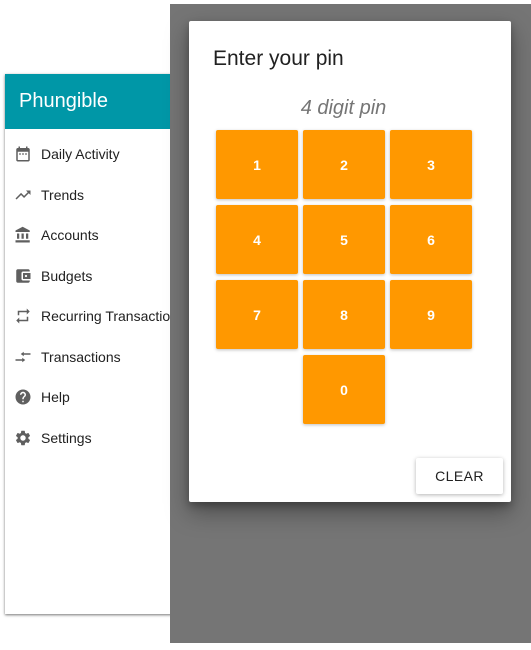  What do you see at coordinates (94, 438) in the screenshot?
I see `sidebar-item-settings: Settings` at bounding box center [94, 438].